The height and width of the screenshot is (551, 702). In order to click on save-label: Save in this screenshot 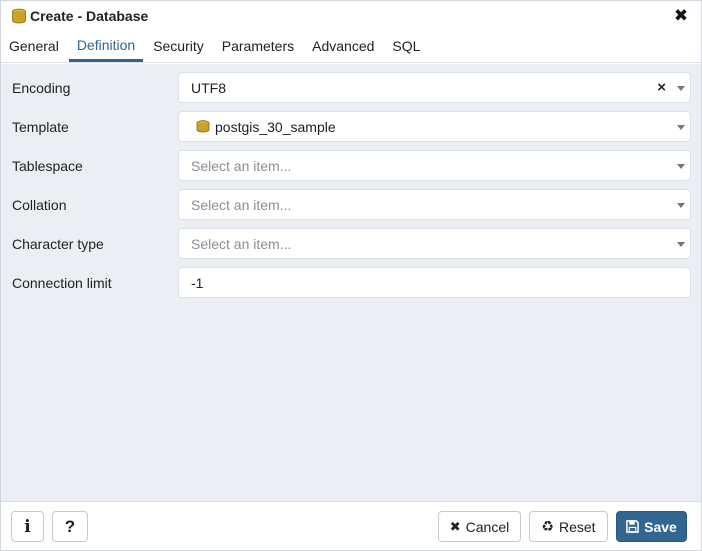, I will do `click(660, 526)`.